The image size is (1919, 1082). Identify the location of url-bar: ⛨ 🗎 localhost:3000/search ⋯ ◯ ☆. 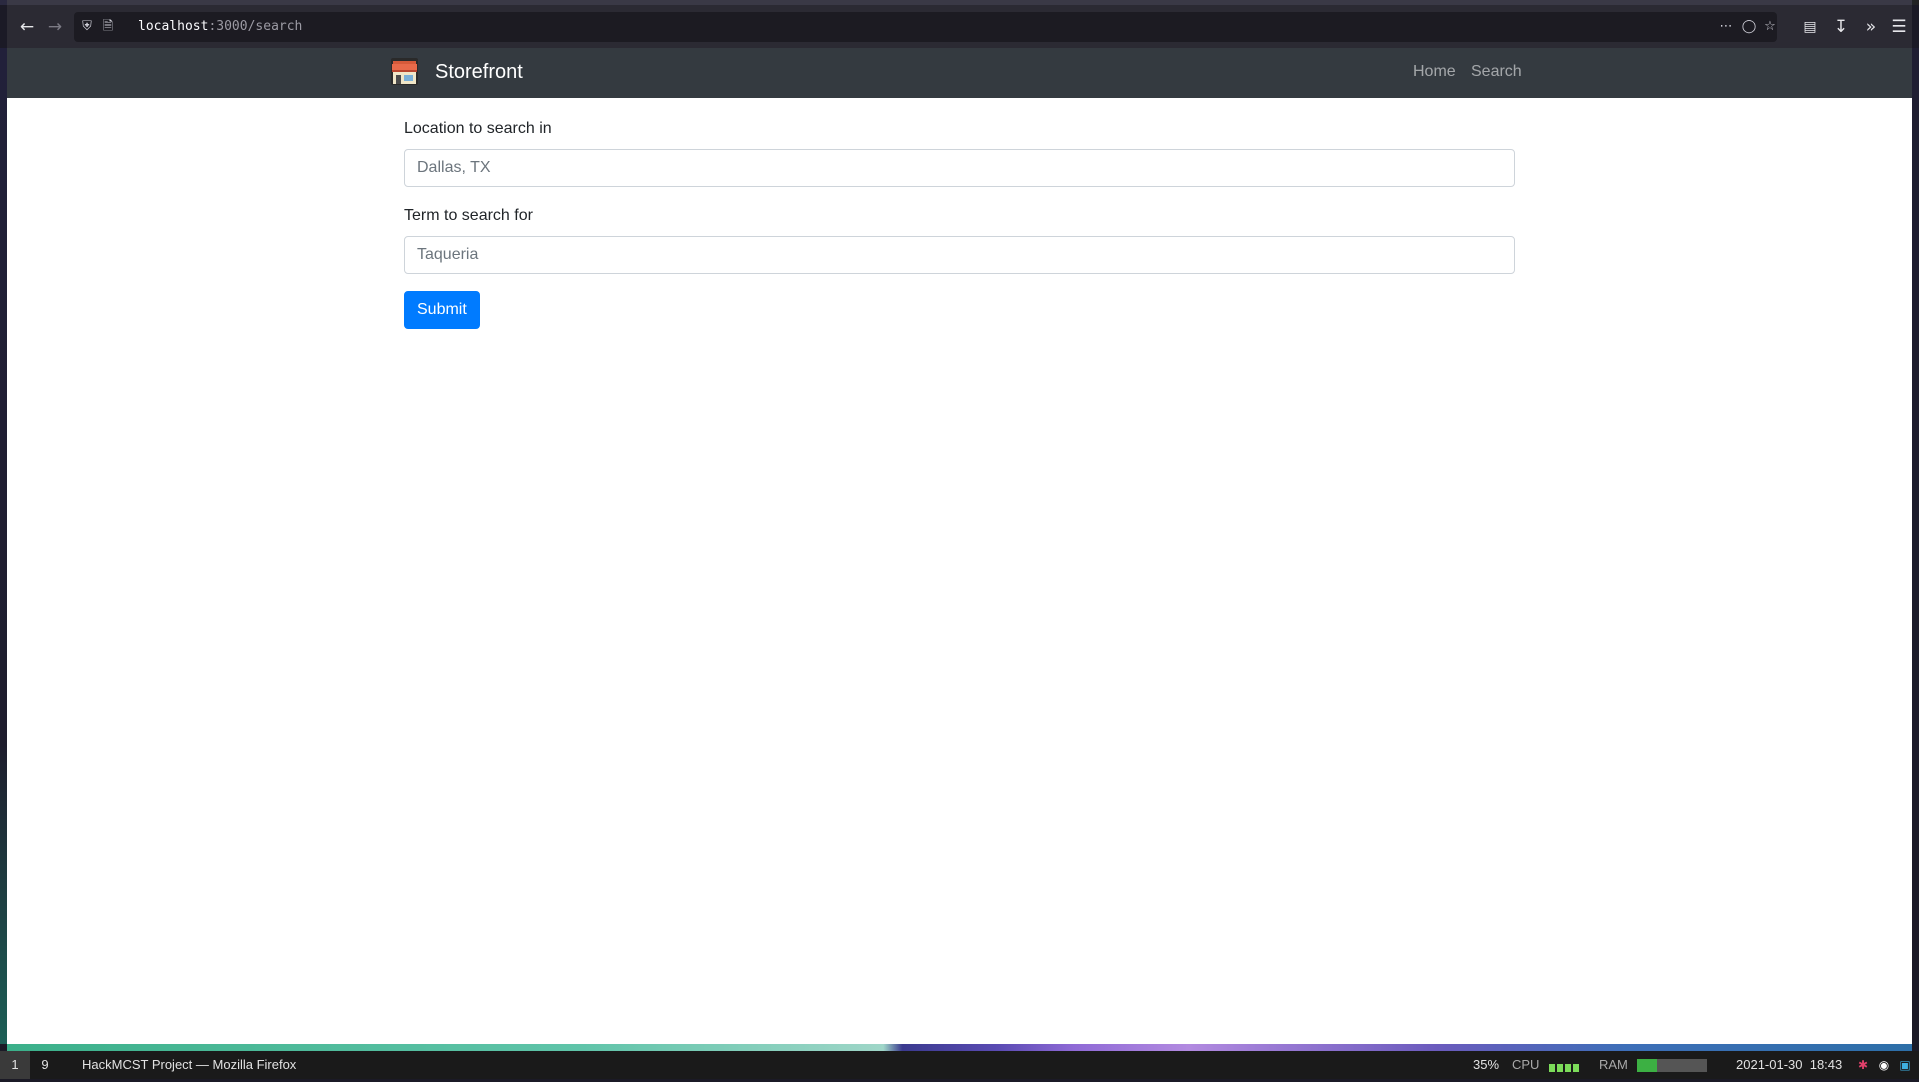
(925, 27).